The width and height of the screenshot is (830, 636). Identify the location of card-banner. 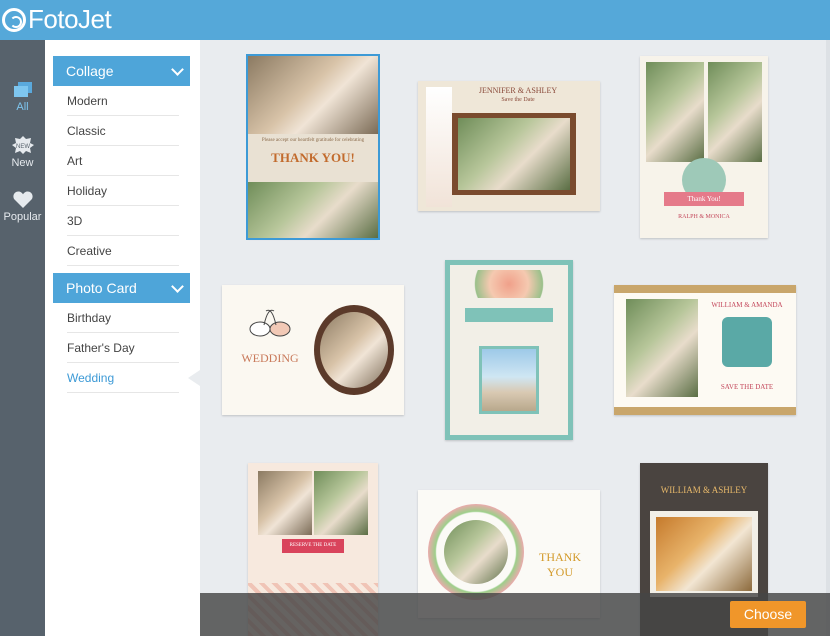
(509, 315).